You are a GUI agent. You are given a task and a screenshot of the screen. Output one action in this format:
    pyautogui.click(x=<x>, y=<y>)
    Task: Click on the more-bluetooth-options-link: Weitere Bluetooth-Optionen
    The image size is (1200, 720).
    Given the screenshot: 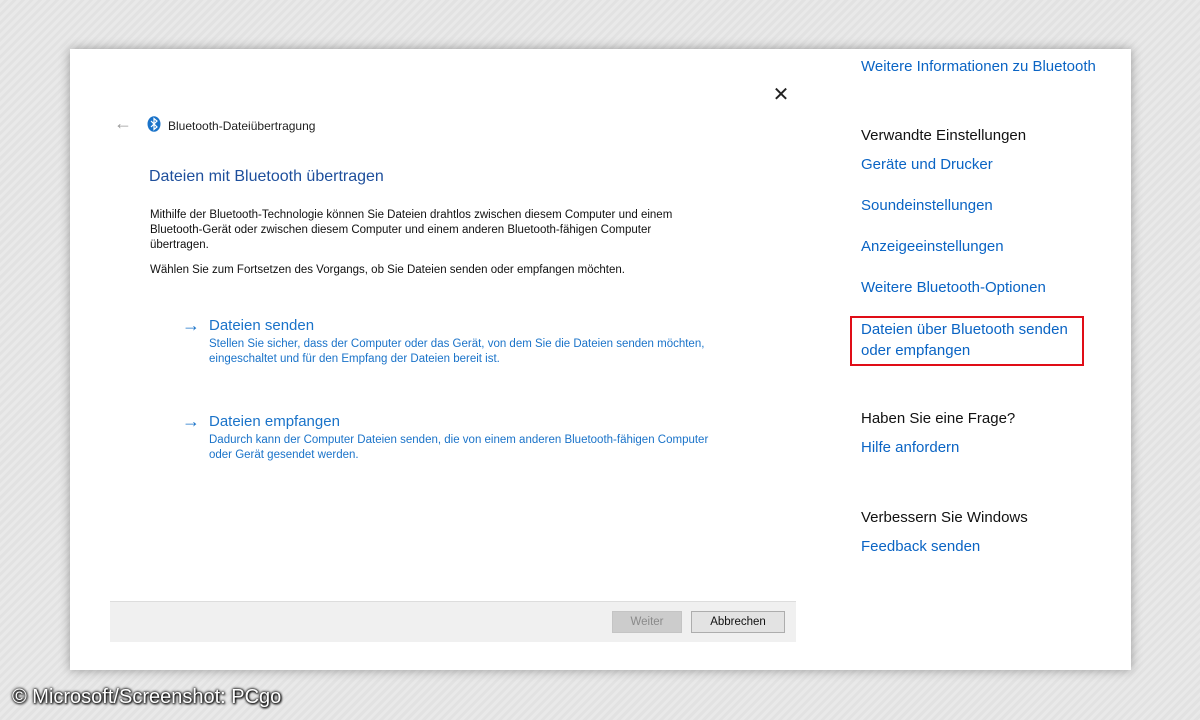 What is the action you would take?
    pyautogui.click(x=953, y=287)
    